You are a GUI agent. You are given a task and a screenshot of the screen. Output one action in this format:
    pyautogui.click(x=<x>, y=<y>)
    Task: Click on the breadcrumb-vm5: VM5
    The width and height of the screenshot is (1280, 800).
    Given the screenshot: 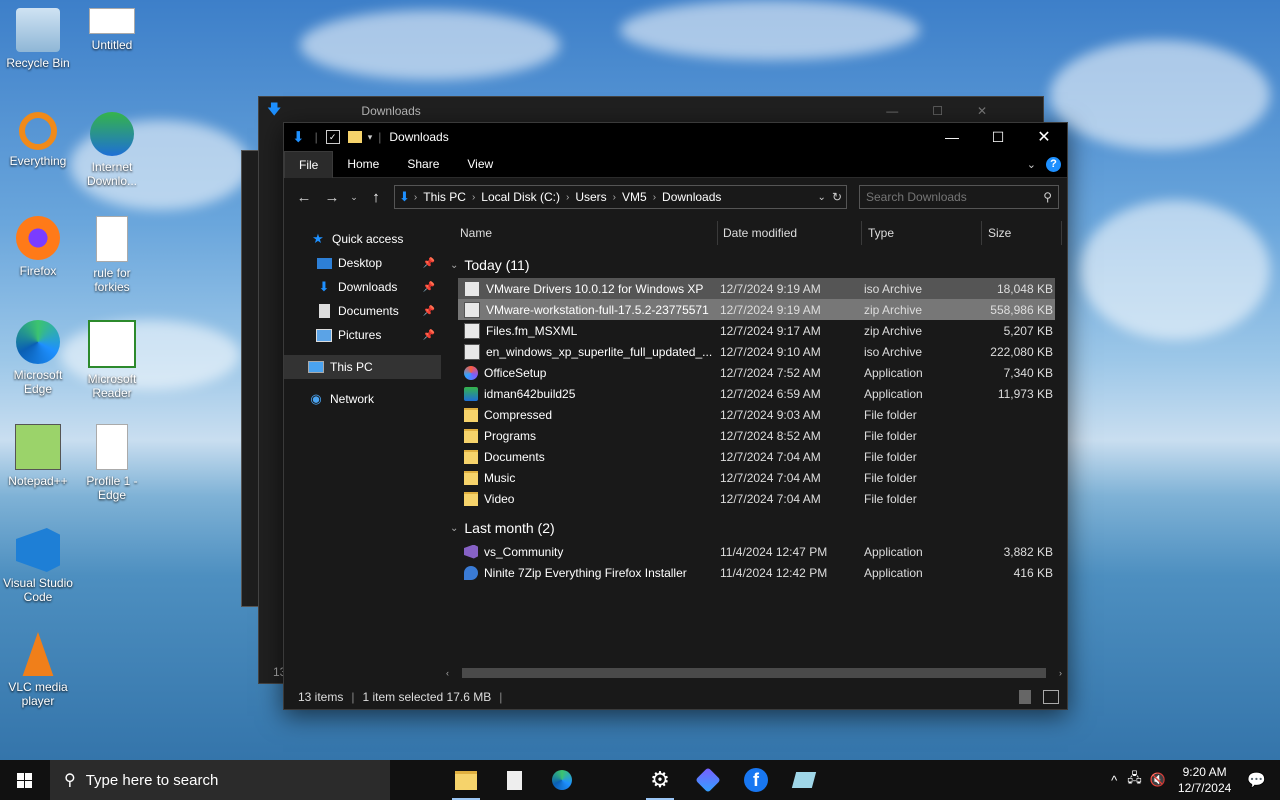 What is the action you would take?
    pyautogui.click(x=634, y=197)
    